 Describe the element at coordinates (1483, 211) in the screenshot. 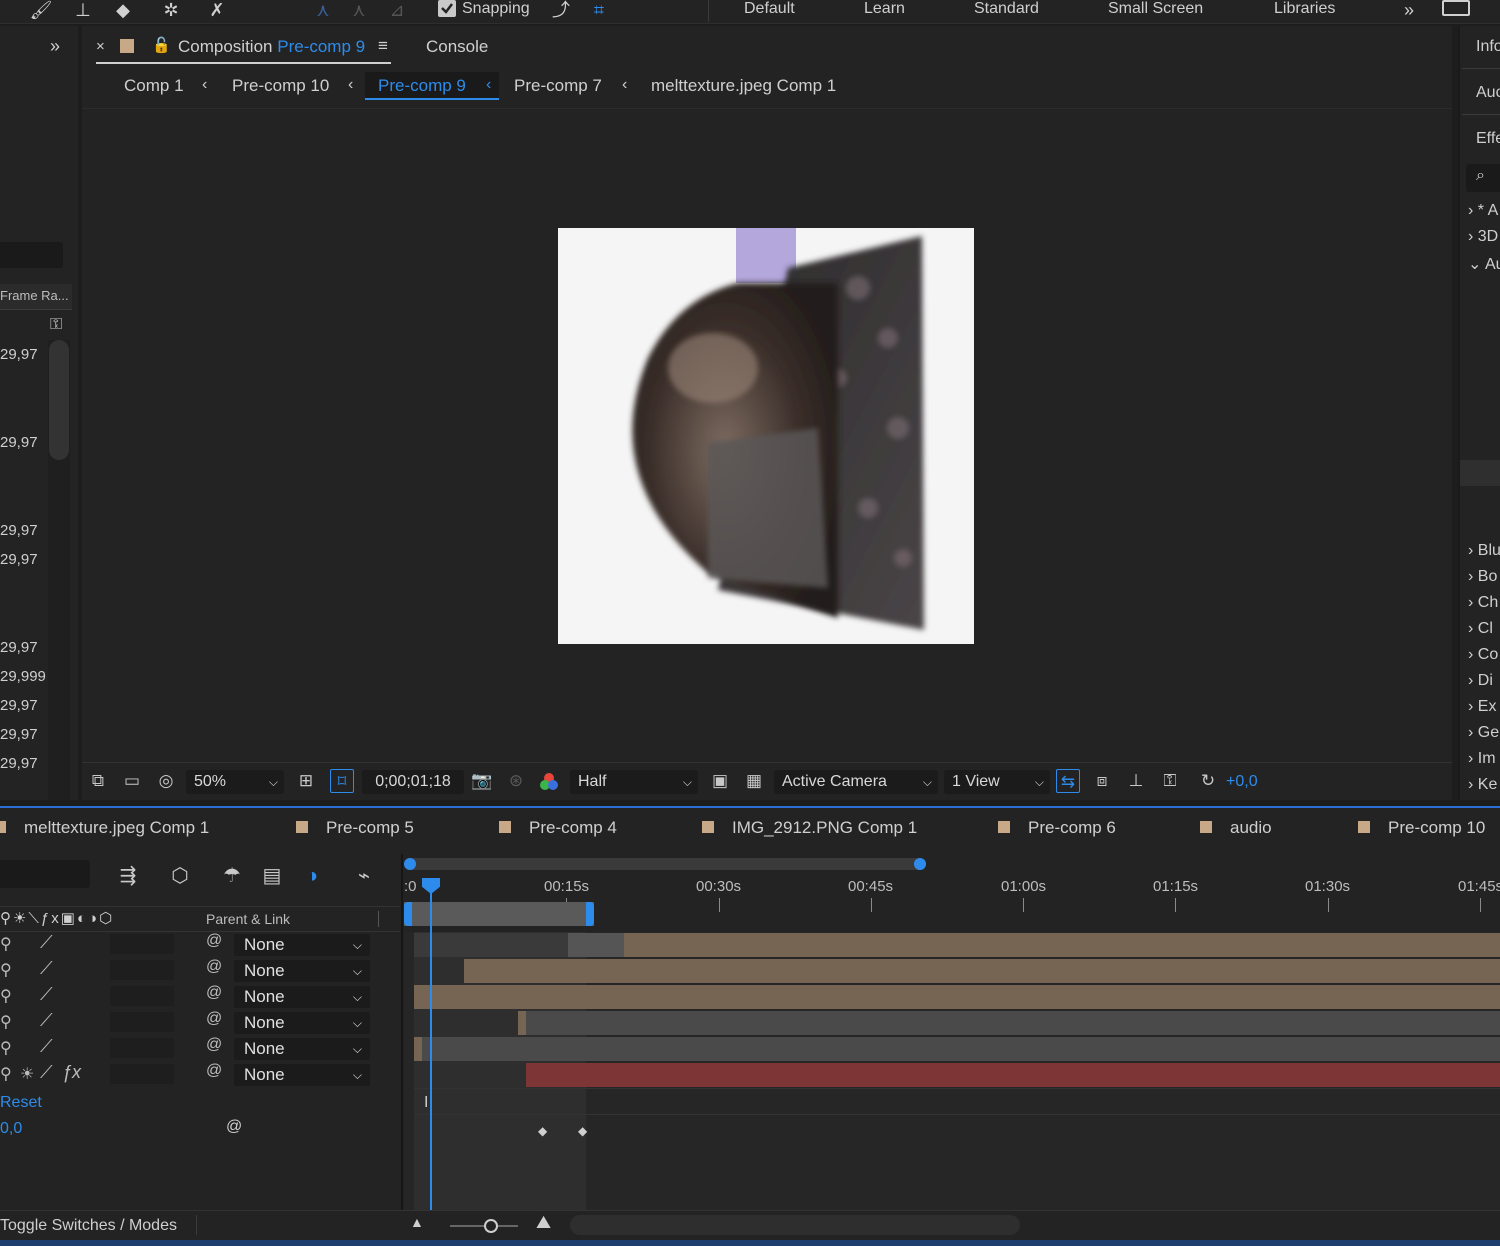

I see `effects-category: › * A` at that location.